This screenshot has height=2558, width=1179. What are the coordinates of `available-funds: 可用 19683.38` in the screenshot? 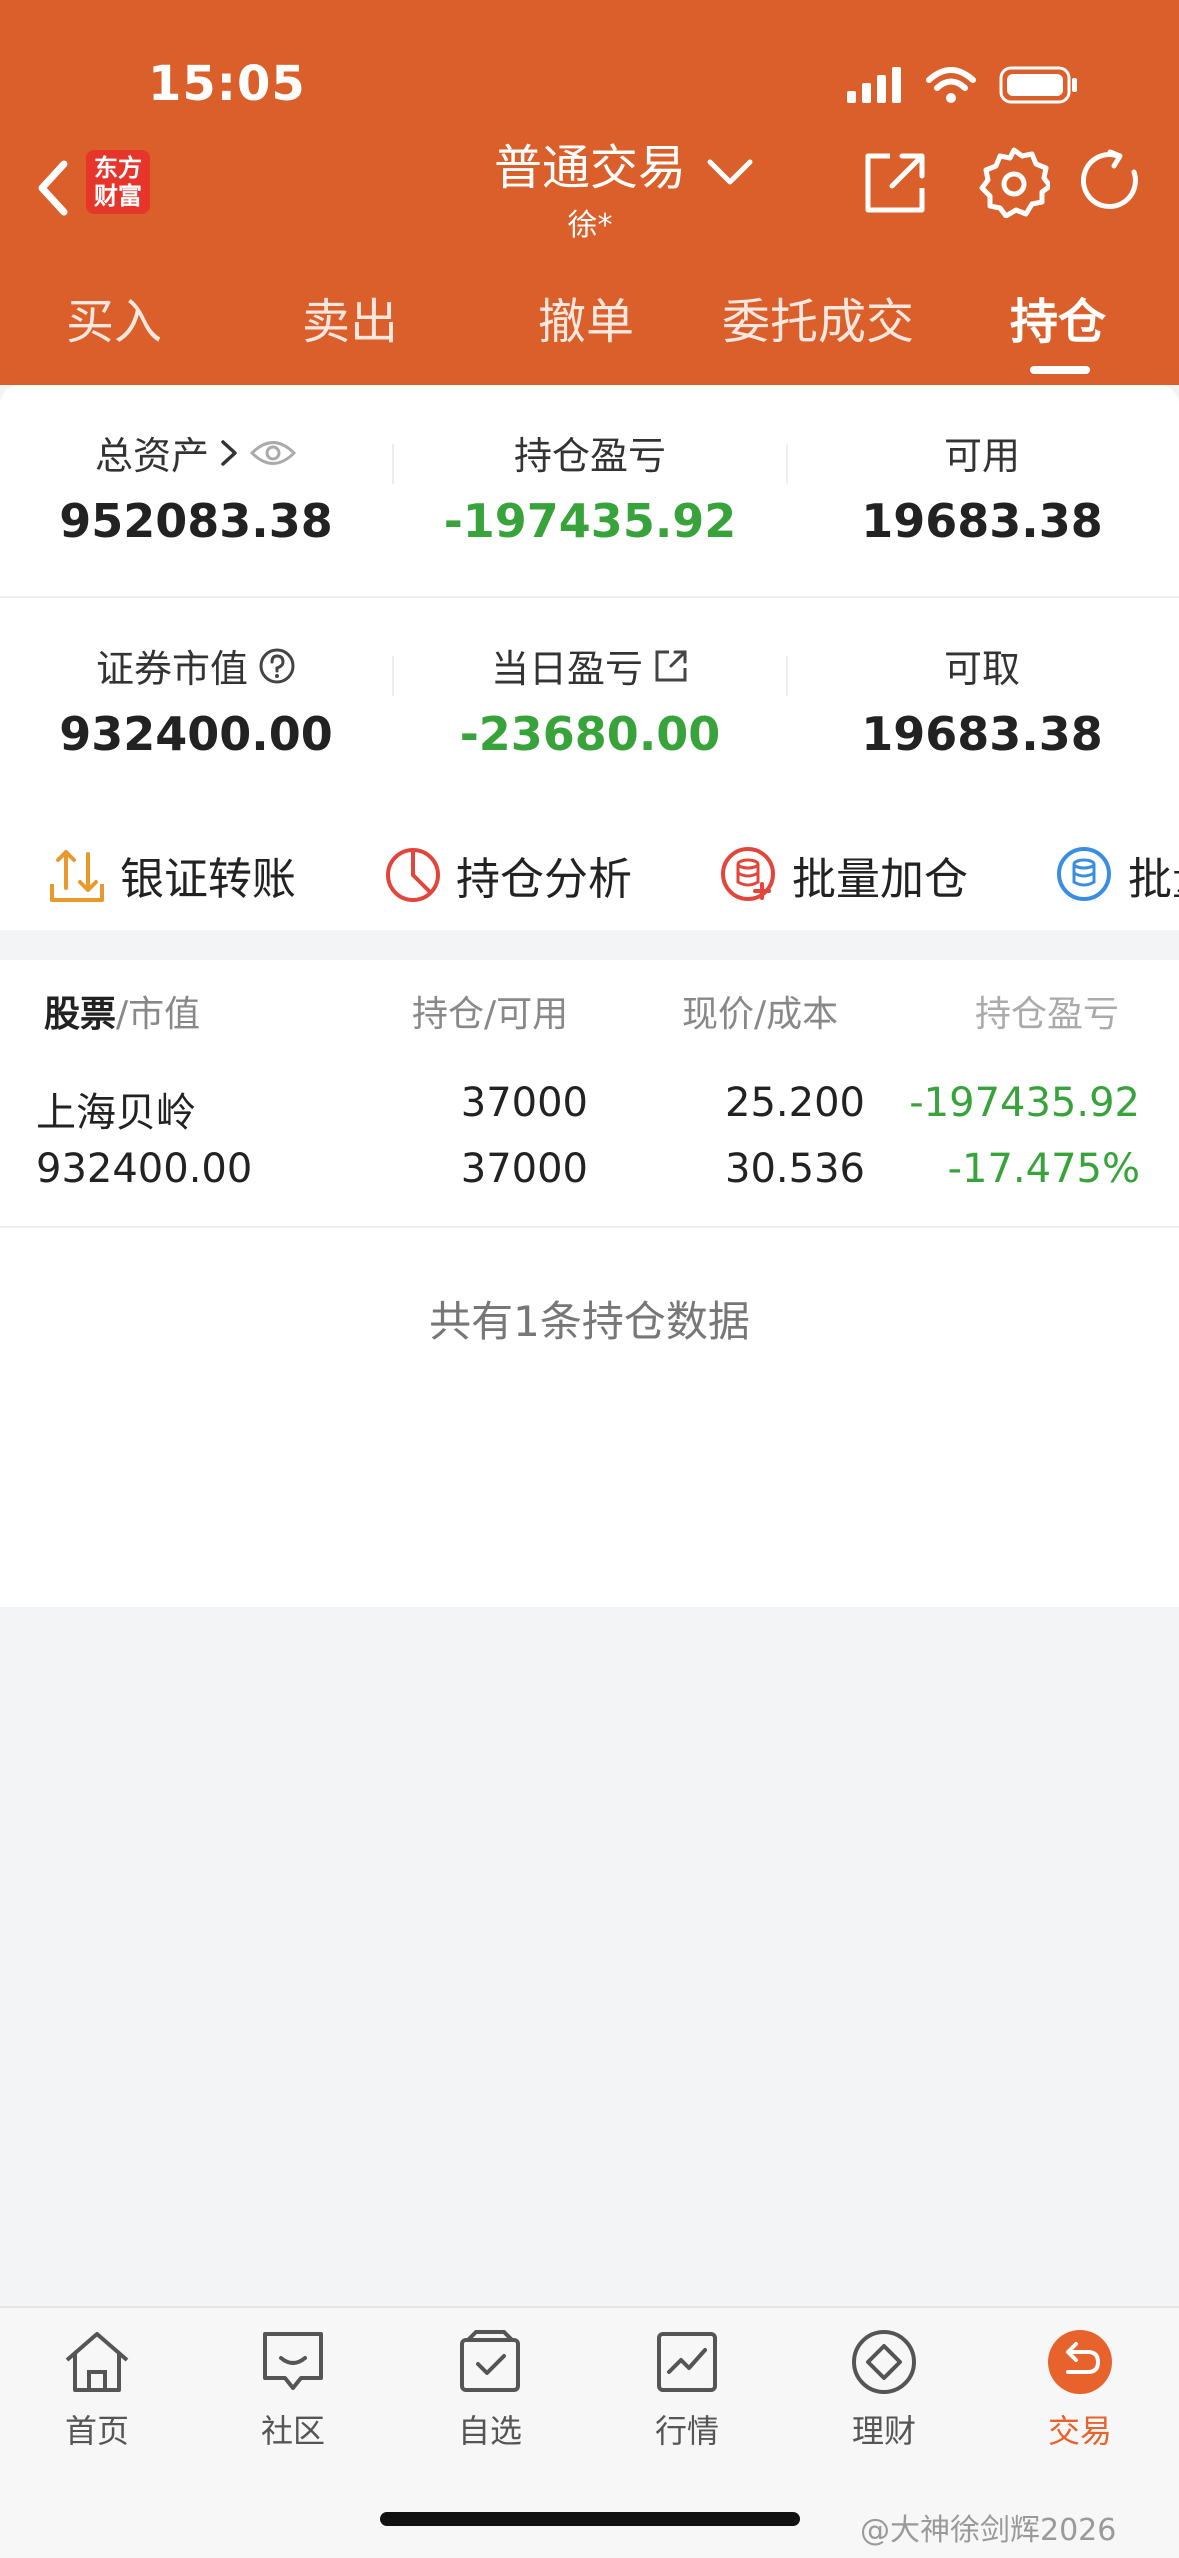 It's located at (982, 486).